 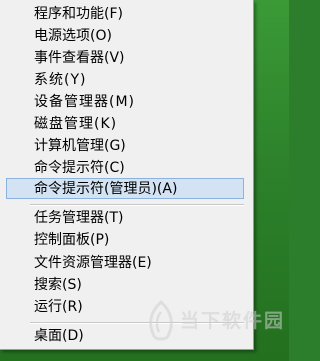 I want to click on menu-item-control-panel: 控制面板(P), so click(x=125, y=239).